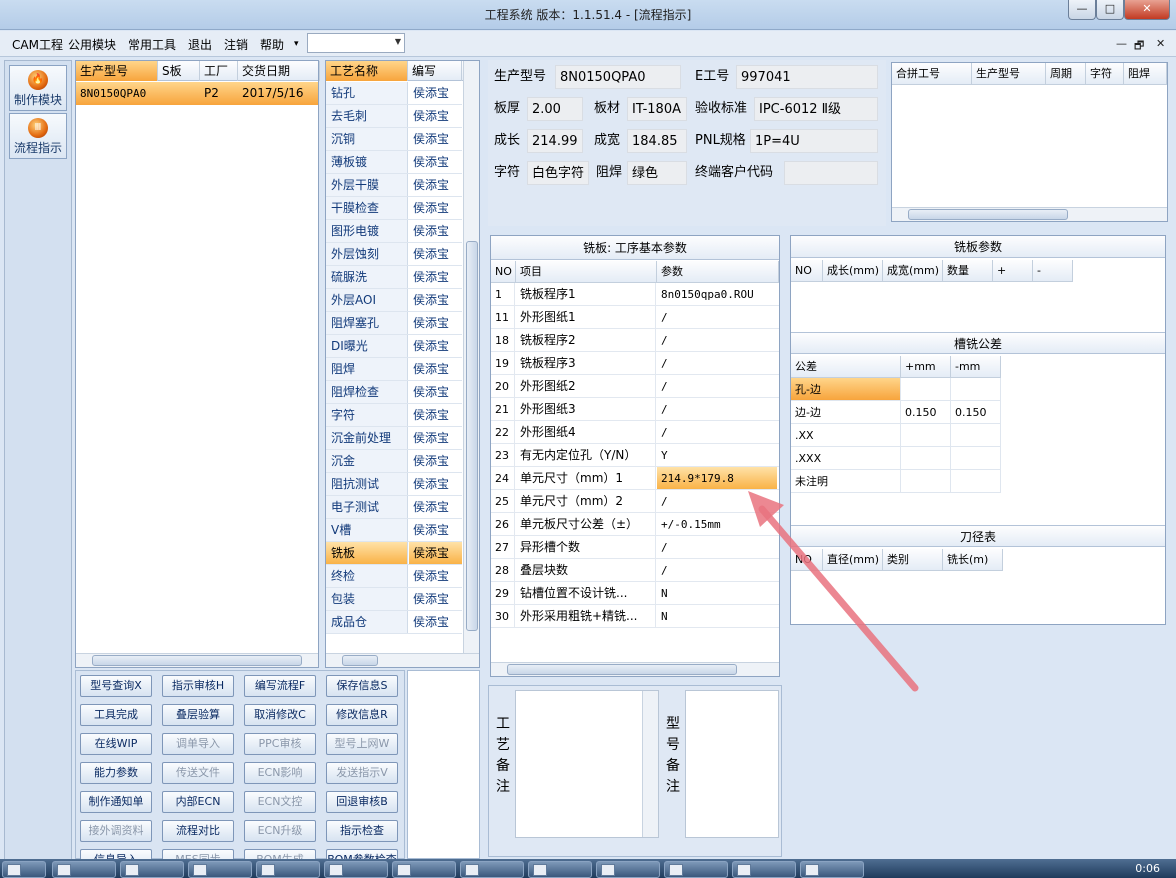 This screenshot has height=878, width=1176. Describe the element at coordinates (635, 294) in the screenshot. I see `table-row: 1 铣板程序1 8n0150qpa0.ROU` at that location.